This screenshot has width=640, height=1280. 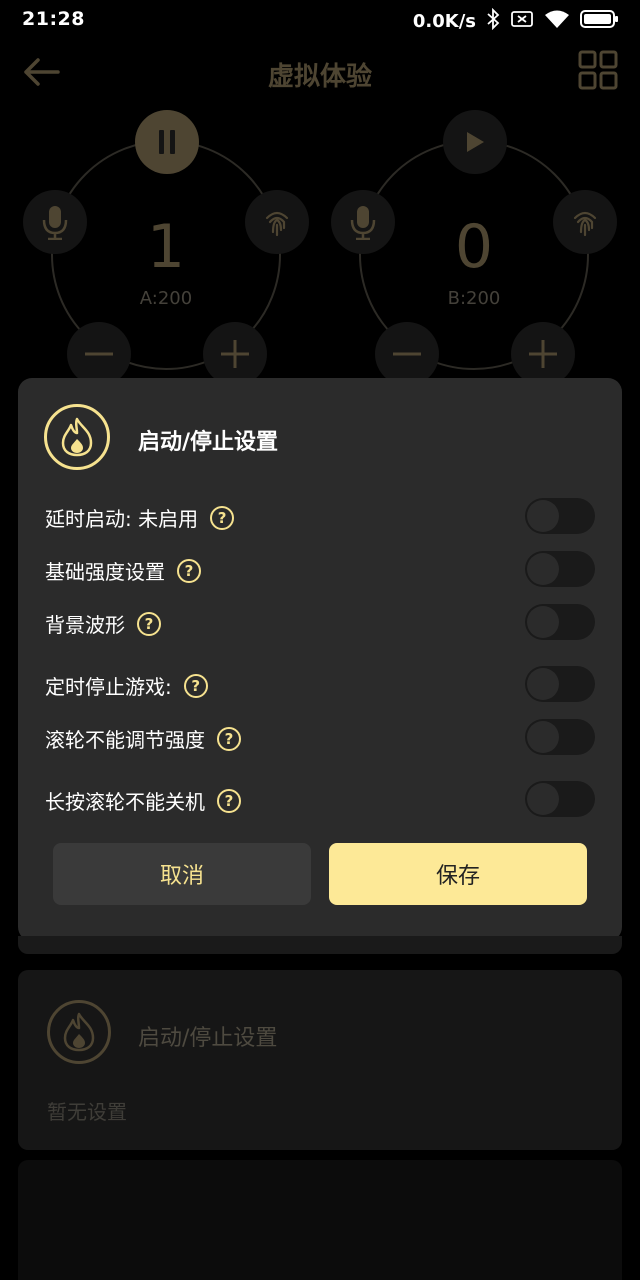 What do you see at coordinates (320, 799) in the screenshot?
I see `setting-row-long-press-no-poweroff: 长按滚轮不能关机 ?` at bounding box center [320, 799].